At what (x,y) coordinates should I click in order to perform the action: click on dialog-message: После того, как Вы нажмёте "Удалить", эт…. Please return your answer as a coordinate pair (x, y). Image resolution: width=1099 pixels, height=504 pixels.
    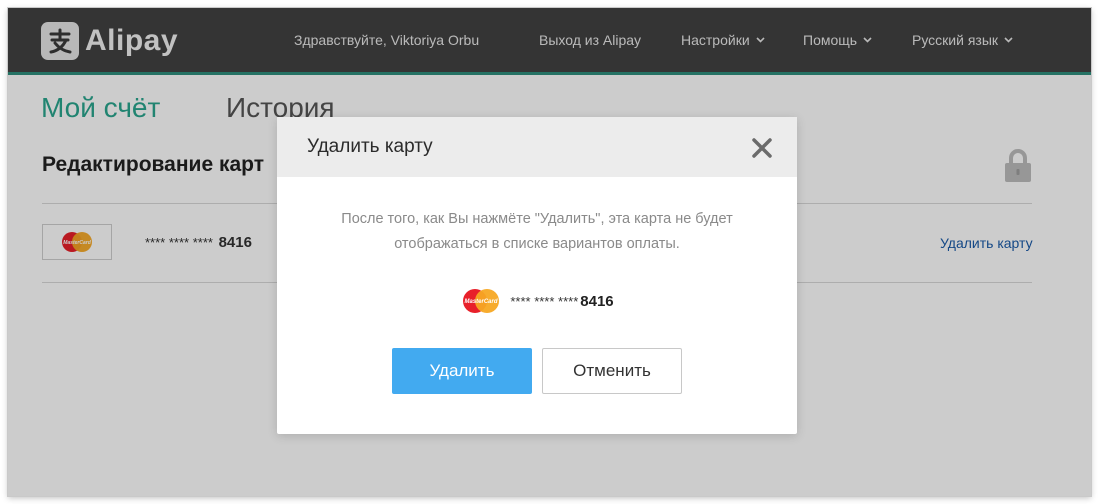
    Looking at the image, I should click on (537, 232).